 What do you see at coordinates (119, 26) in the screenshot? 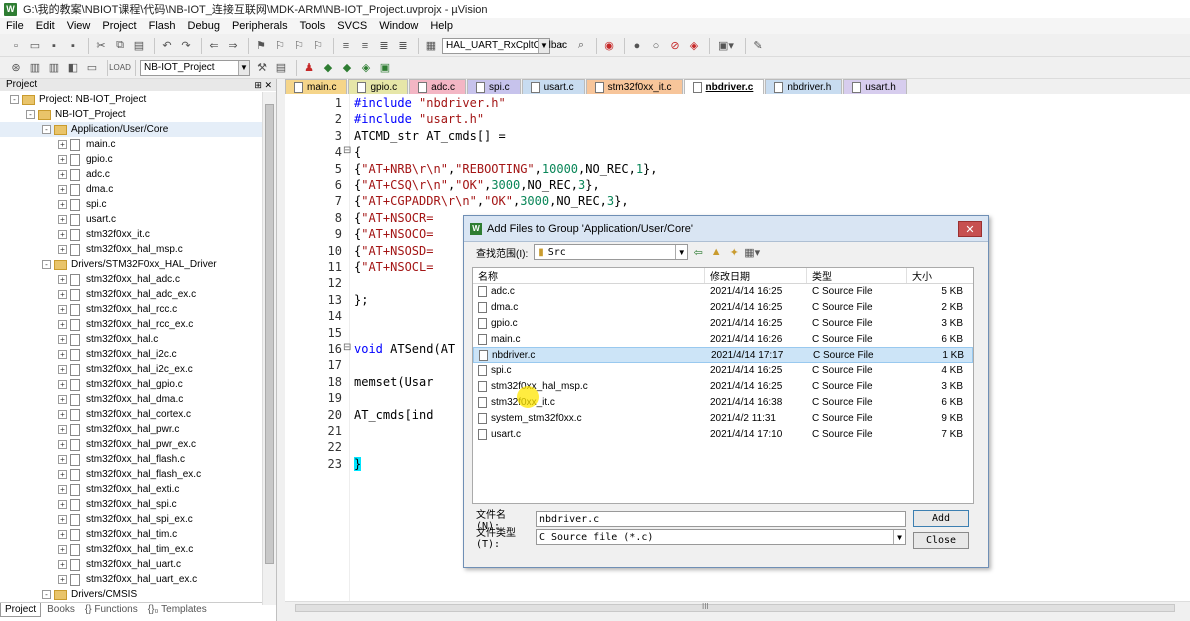
I see `menu-project: Project` at bounding box center [119, 26].